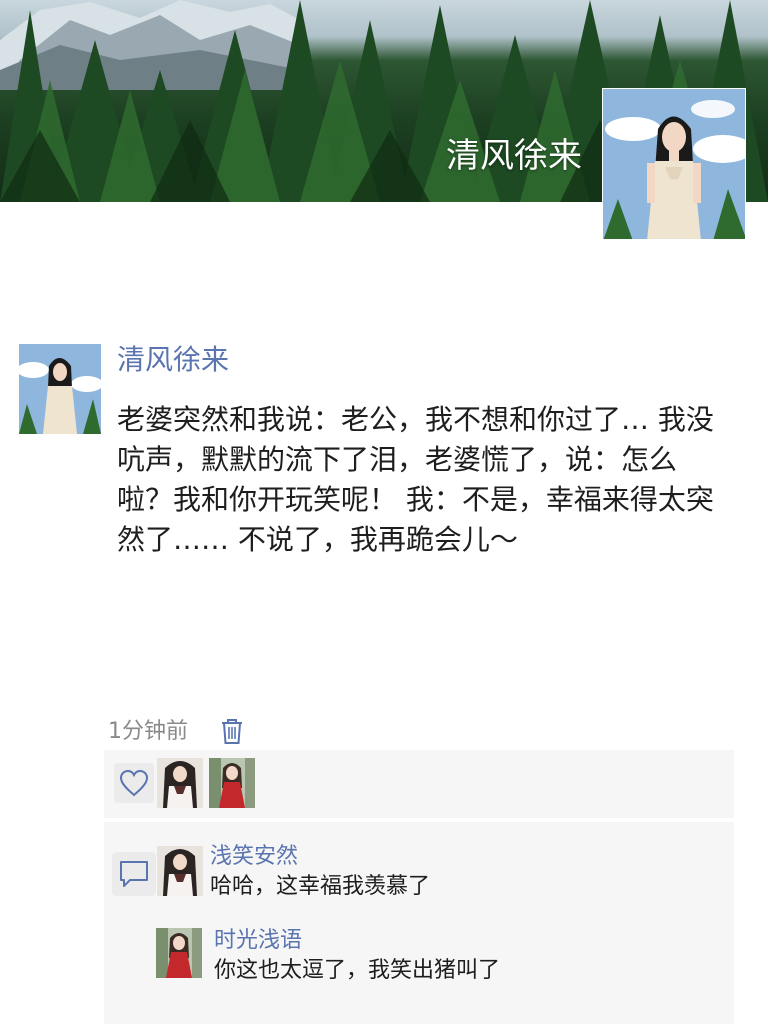  What do you see at coordinates (232, 731) in the screenshot?
I see `trash-icon` at bounding box center [232, 731].